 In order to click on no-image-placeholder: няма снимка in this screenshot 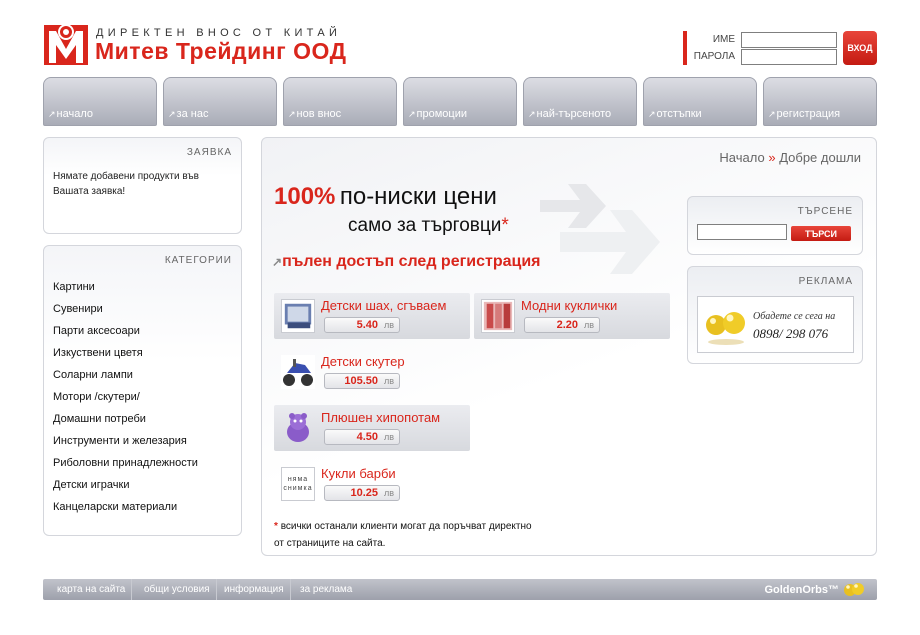, I will do `click(298, 484)`.